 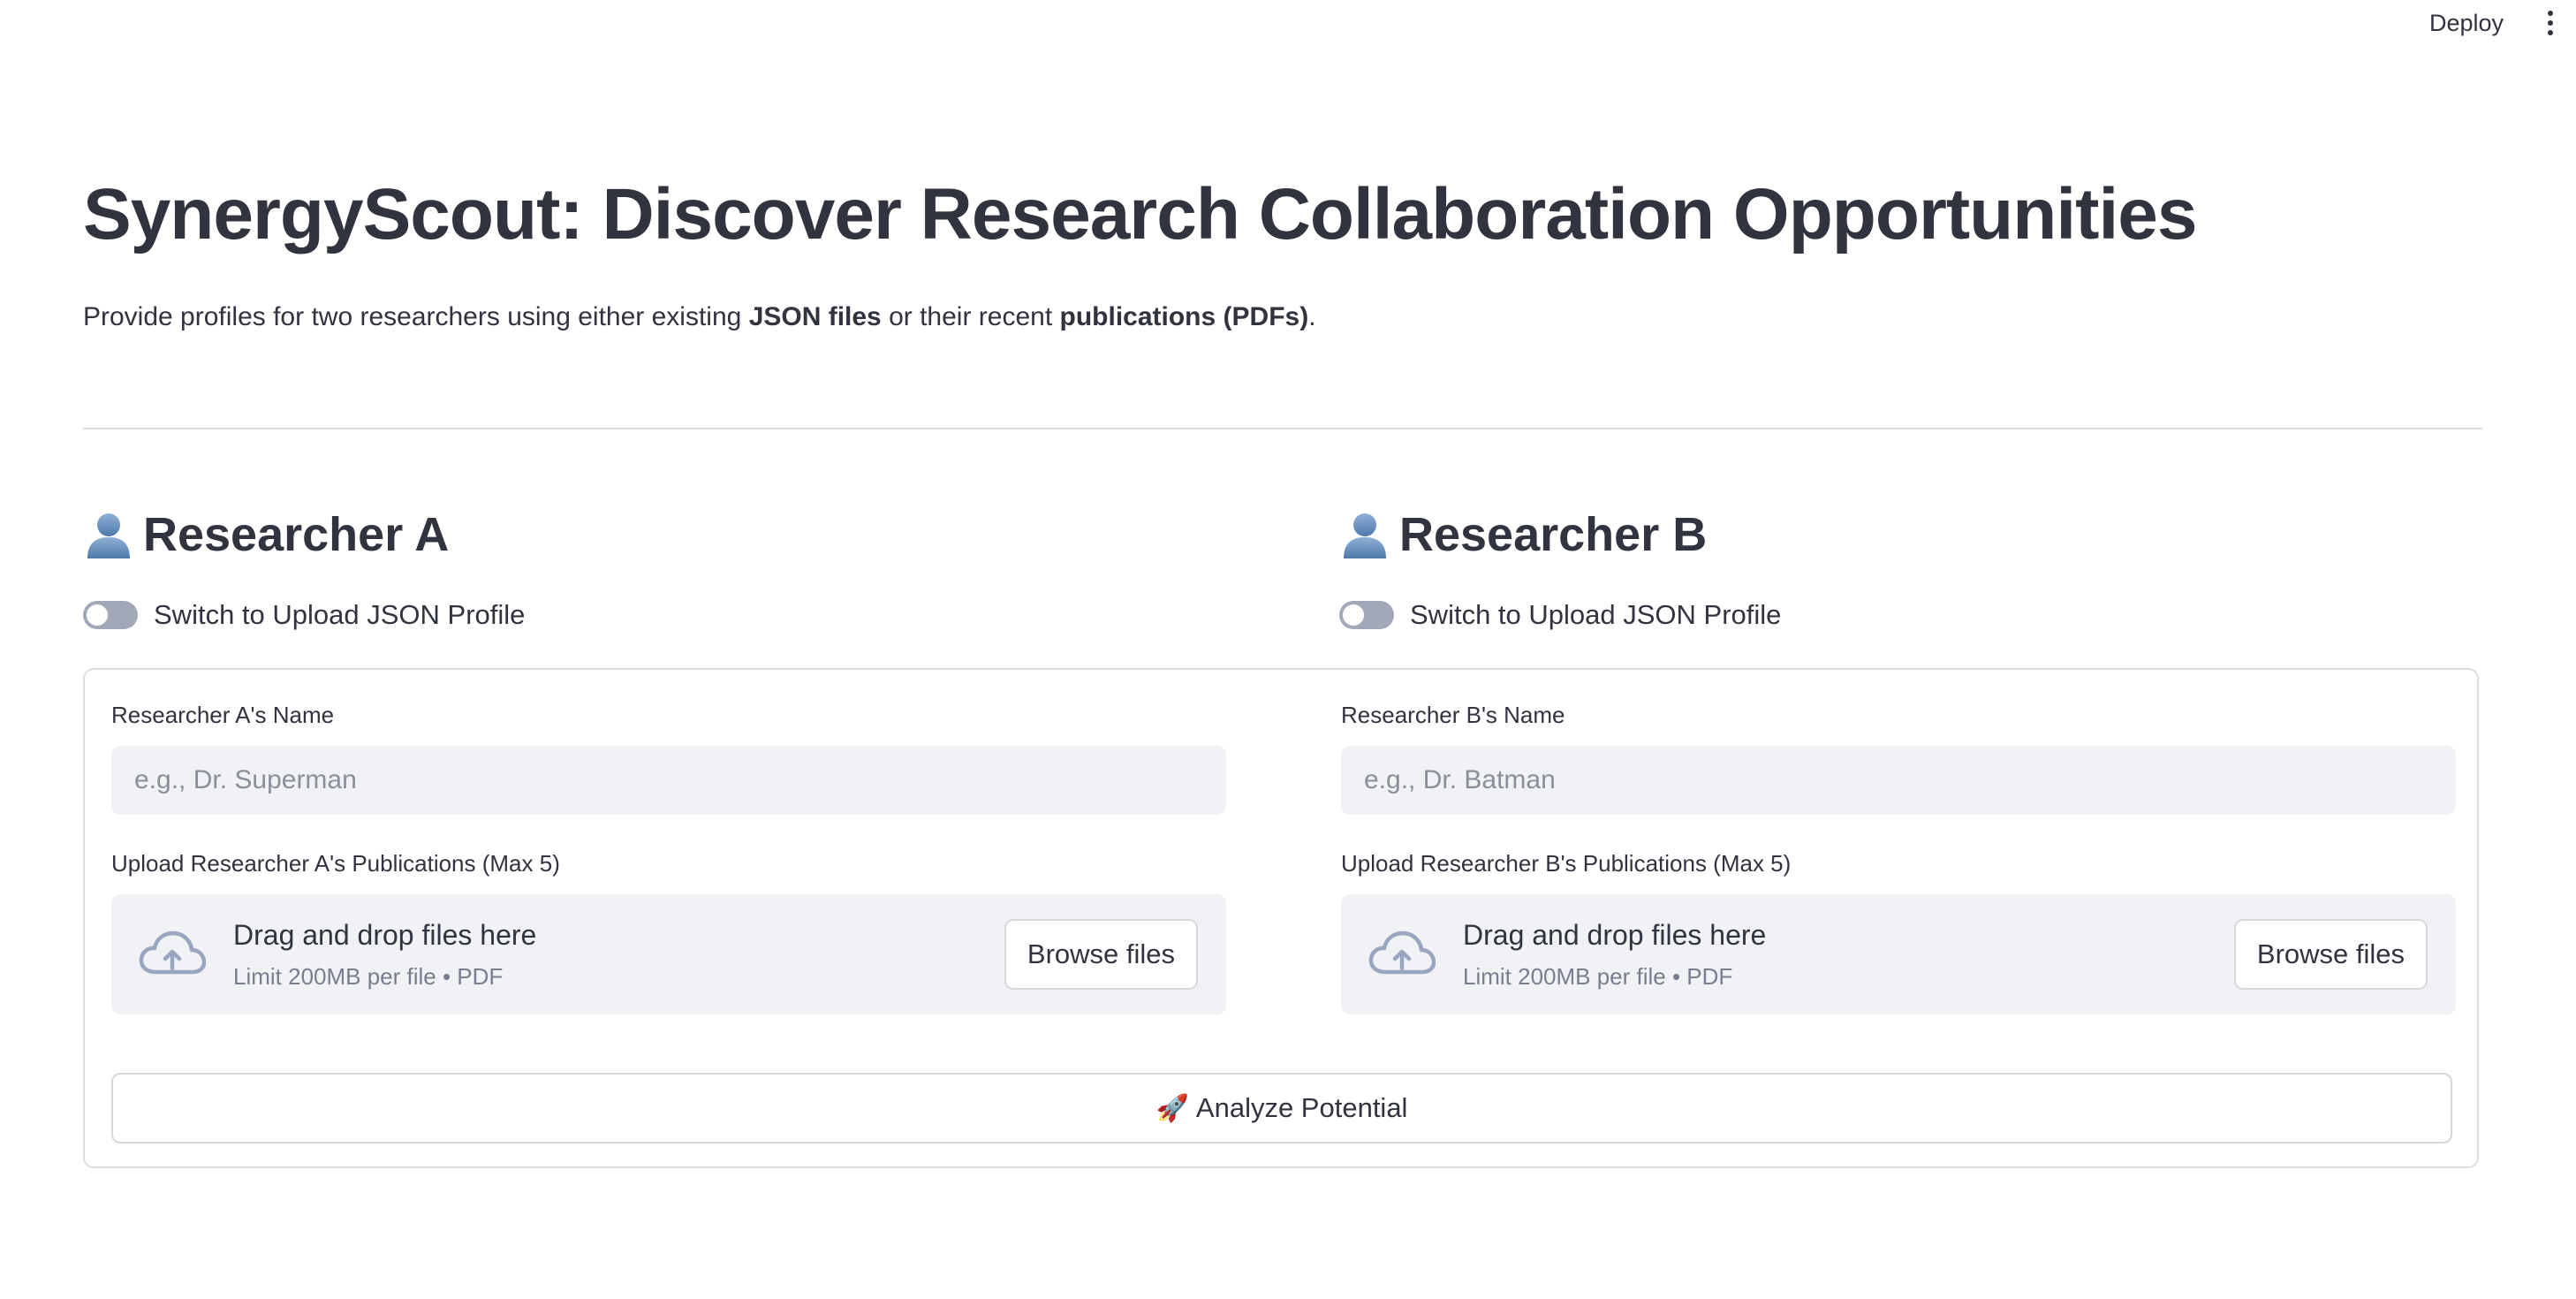 What do you see at coordinates (1554, 534) in the screenshot?
I see `researcher-b-heading: Researcher B` at bounding box center [1554, 534].